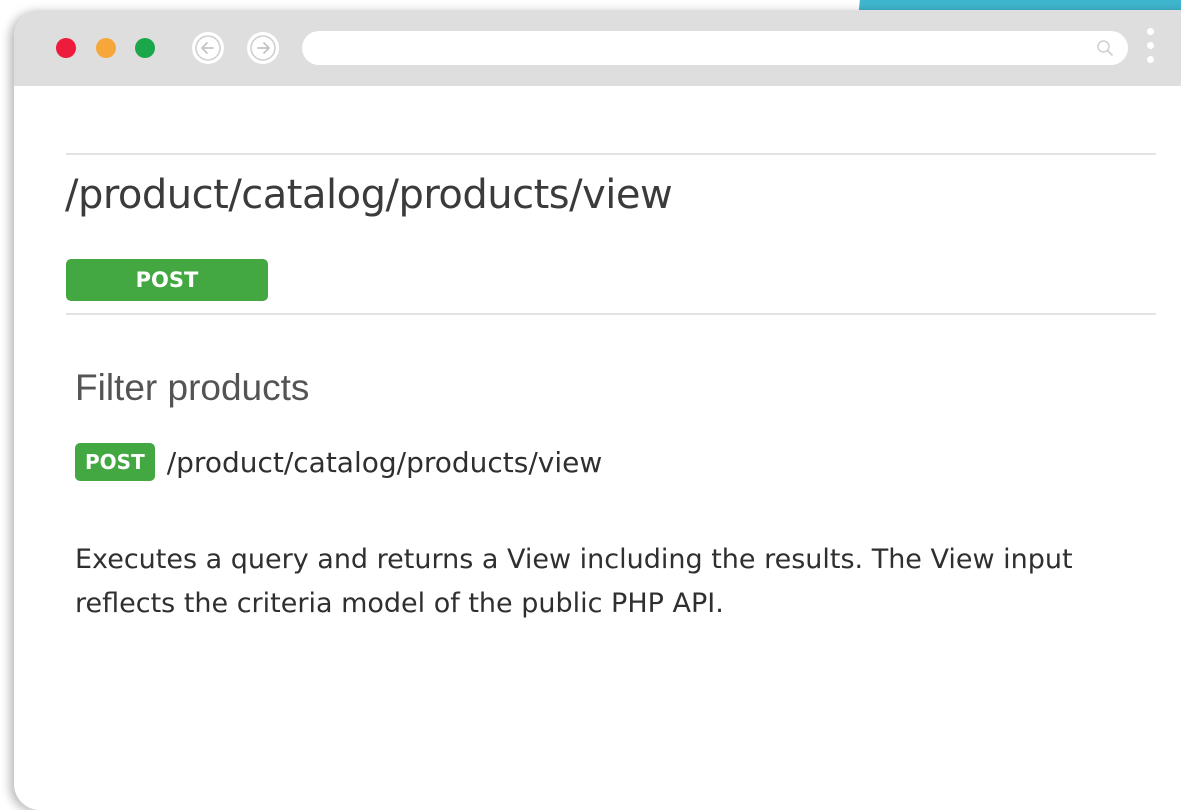  Describe the element at coordinates (167, 280) in the screenshot. I see `method-label-bar: POST` at that location.